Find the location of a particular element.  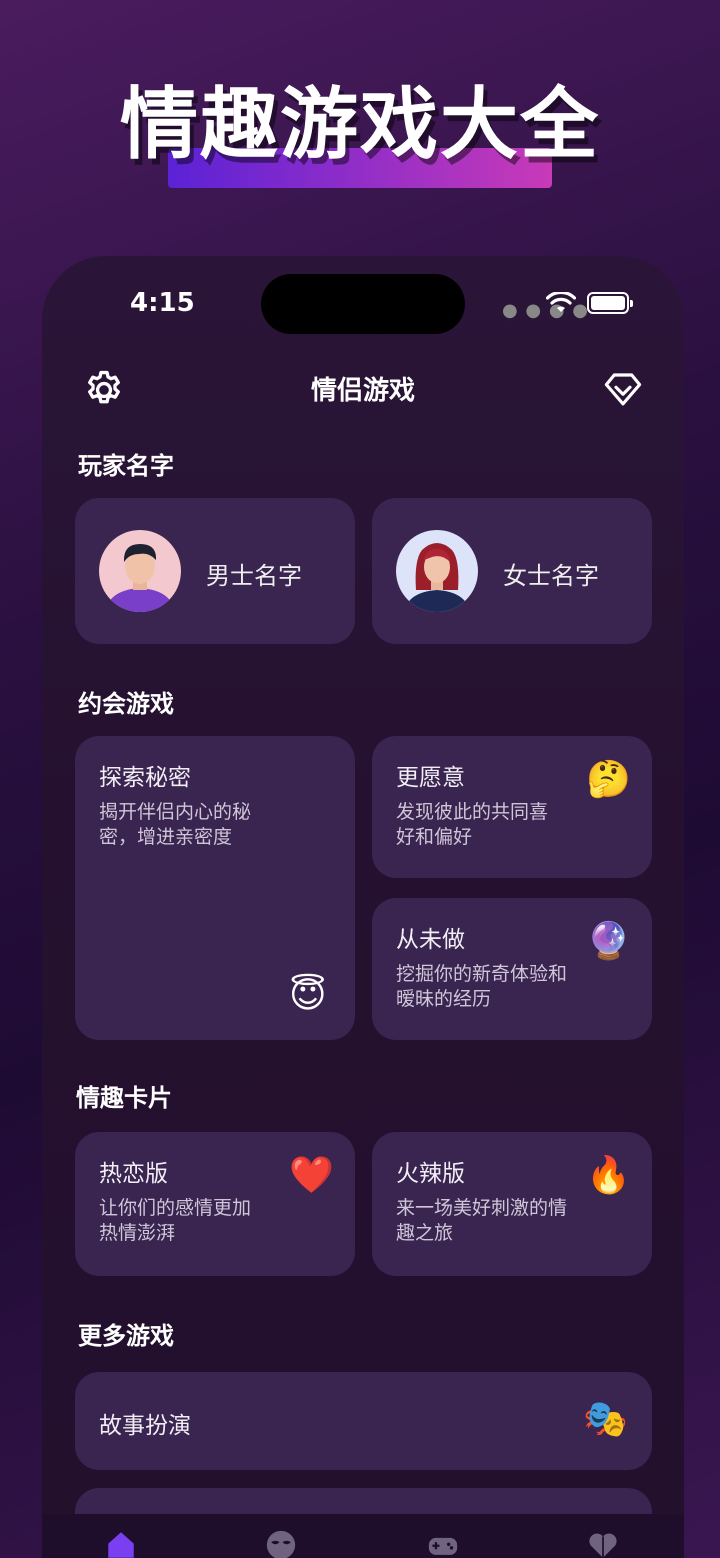

desc-line: 趣之旅 is located at coordinates (425, 1233).